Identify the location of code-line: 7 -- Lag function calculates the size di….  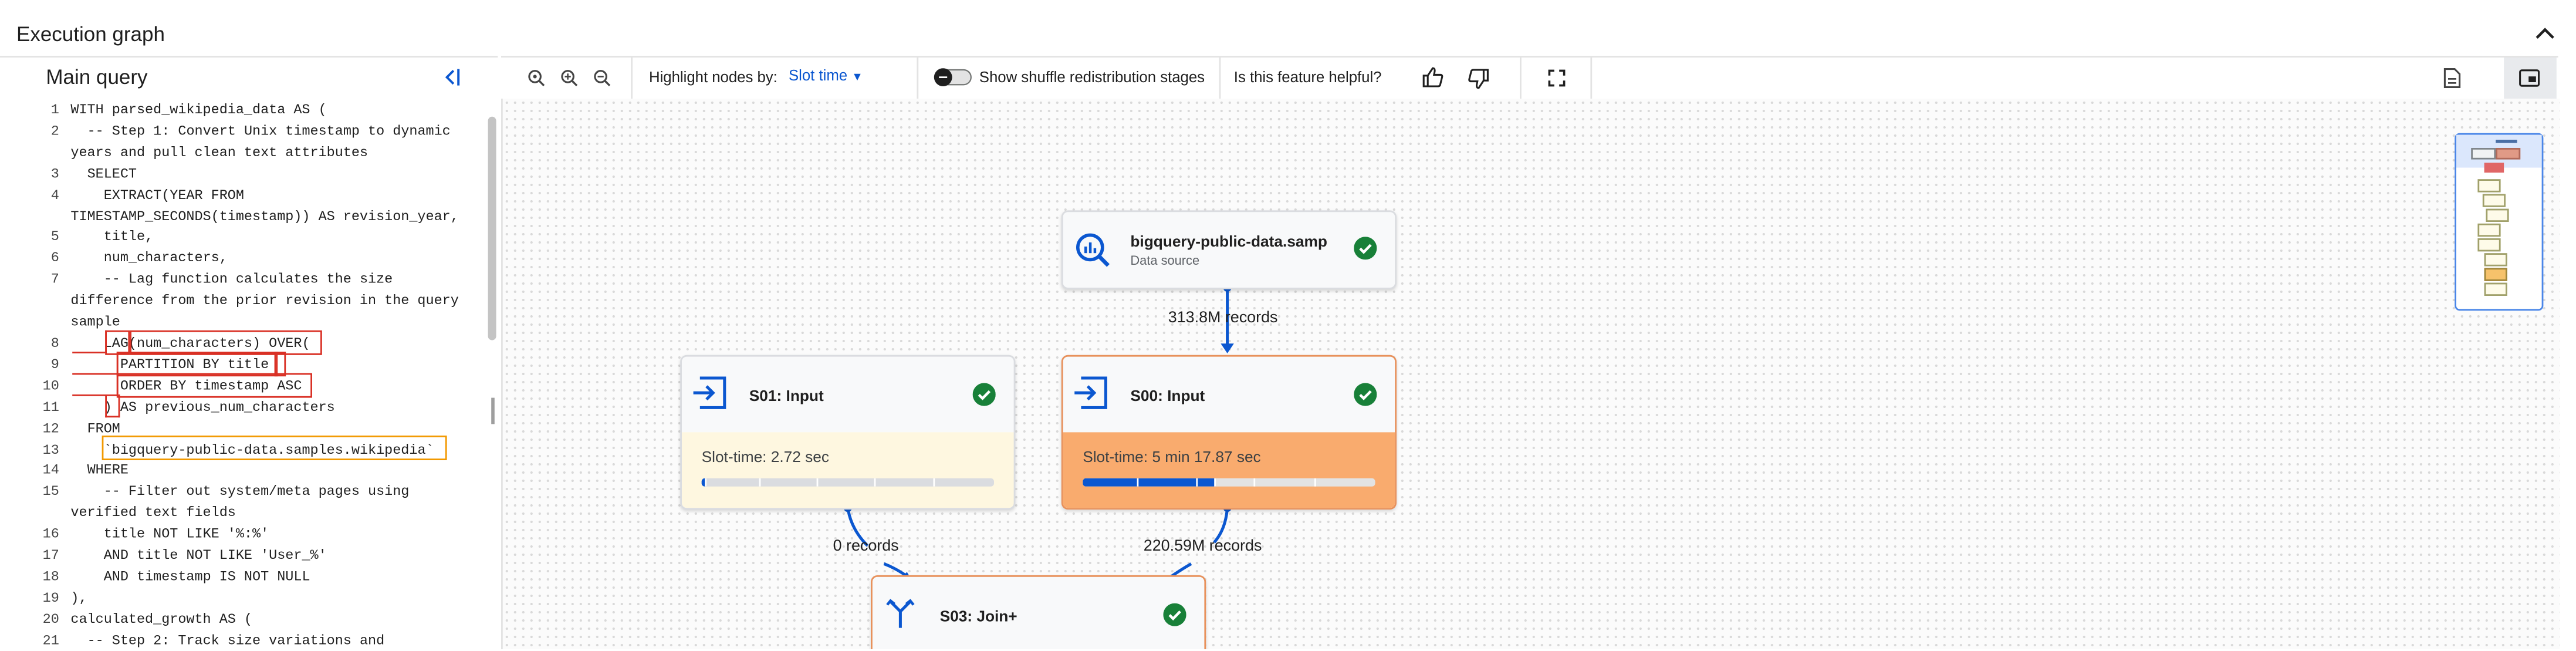
(248, 301).